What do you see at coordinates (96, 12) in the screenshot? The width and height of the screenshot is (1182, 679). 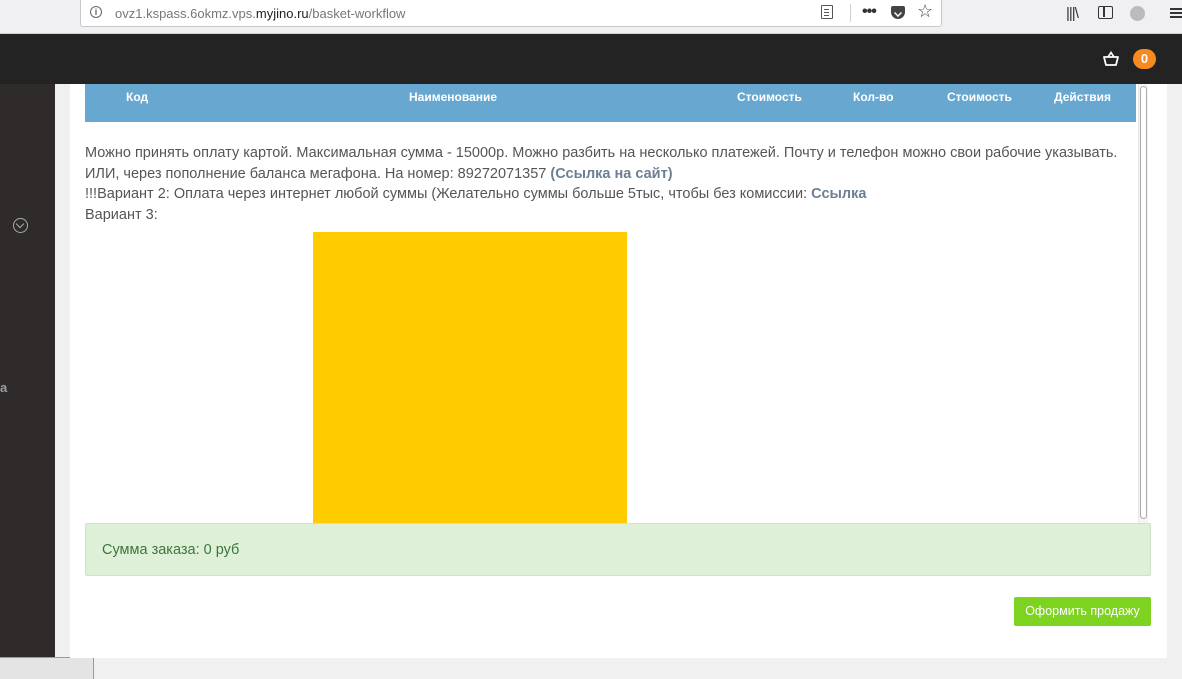 I see `info-icon: i` at bounding box center [96, 12].